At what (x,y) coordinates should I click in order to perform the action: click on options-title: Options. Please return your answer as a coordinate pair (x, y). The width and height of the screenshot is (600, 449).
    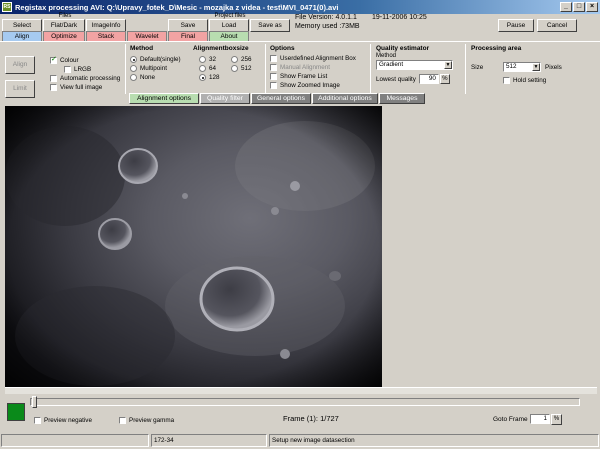
    Looking at the image, I should click on (282, 48).